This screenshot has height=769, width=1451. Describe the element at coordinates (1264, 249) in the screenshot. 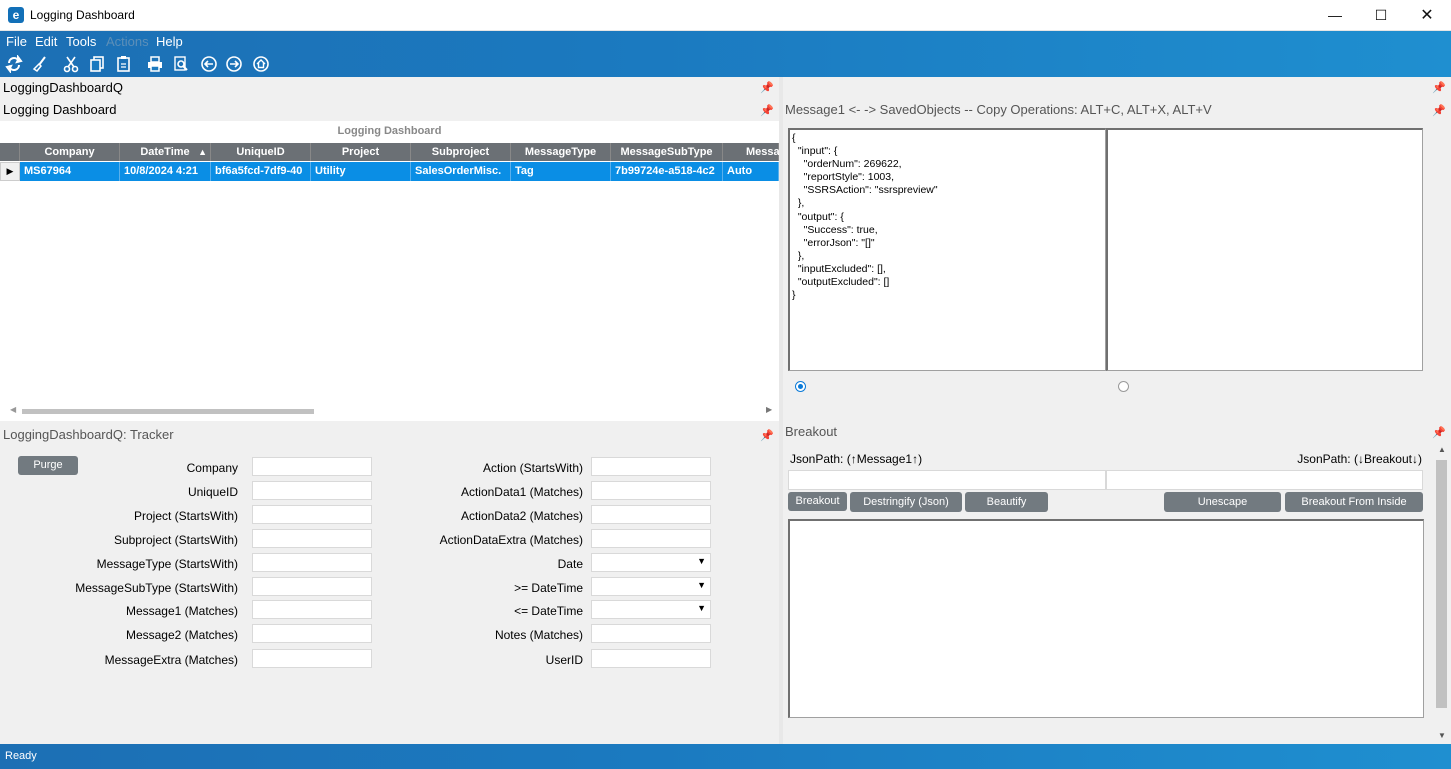

I see `saved-objects-textbox` at that location.